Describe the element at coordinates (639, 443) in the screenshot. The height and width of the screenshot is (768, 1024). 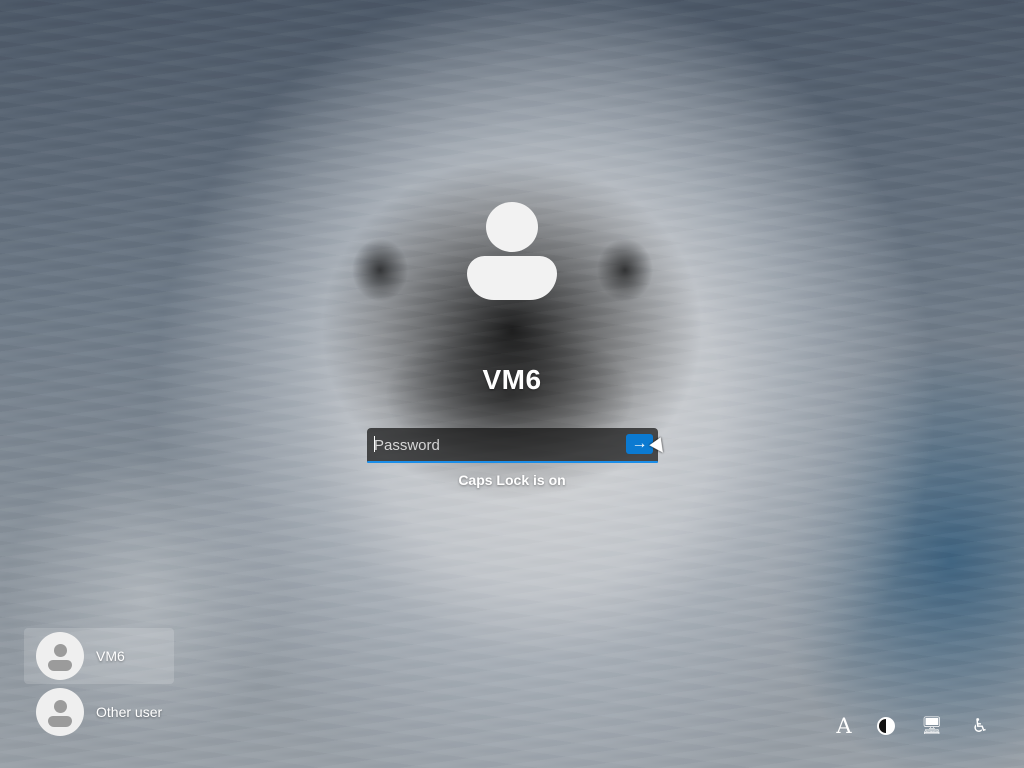
I see `arrow-right-icon: →` at that location.